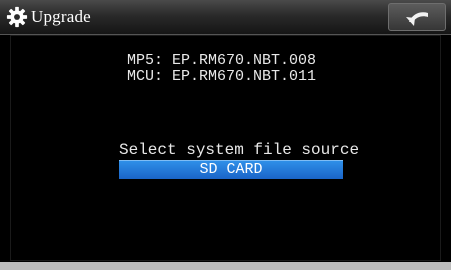 This screenshot has height=270, width=451. I want to click on bottom-strip, so click(225, 266).